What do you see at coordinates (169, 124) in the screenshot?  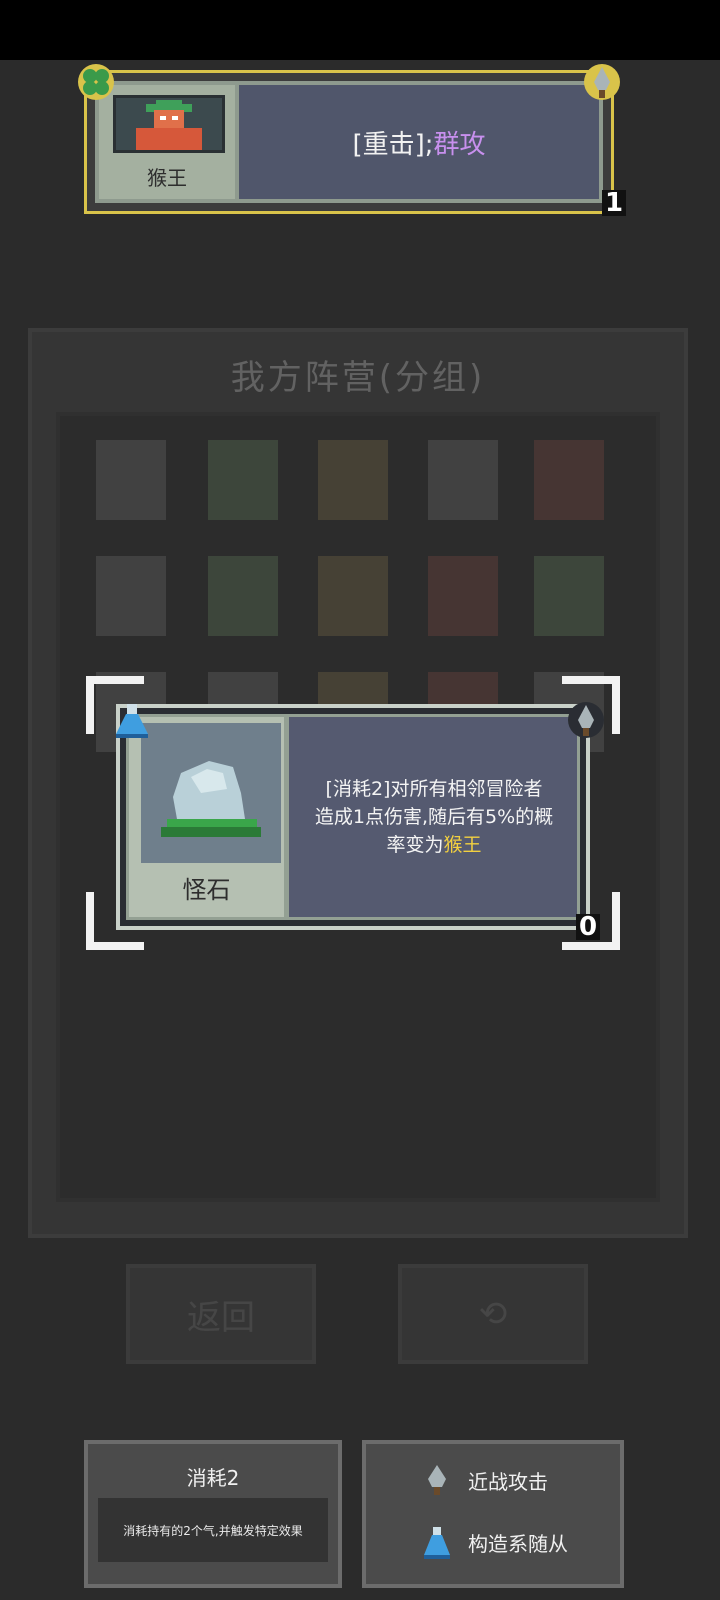 I see `monkey-king-portrait` at bounding box center [169, 124].